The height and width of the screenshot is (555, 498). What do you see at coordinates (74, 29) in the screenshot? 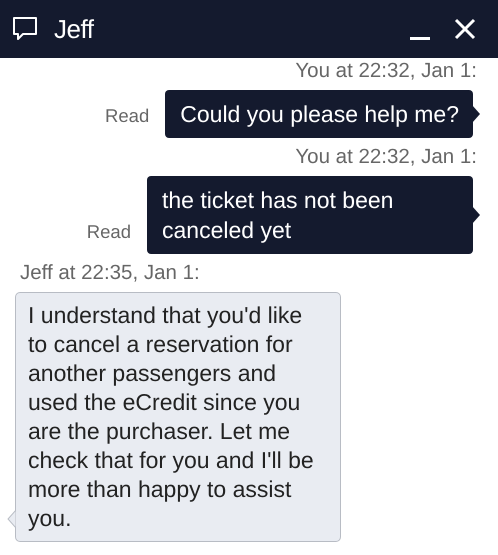
I see `chat-title: Jeff` at bounding box center [74, 29].